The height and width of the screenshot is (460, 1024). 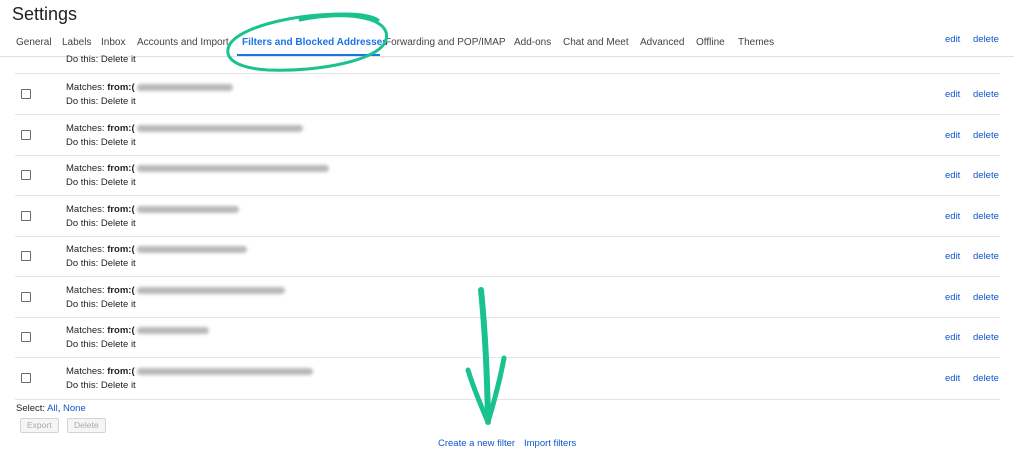 What do you see at coordinates (507, 399) in the screenshot?
I see `list-bottom-divider` at bounding box center [507, 399].